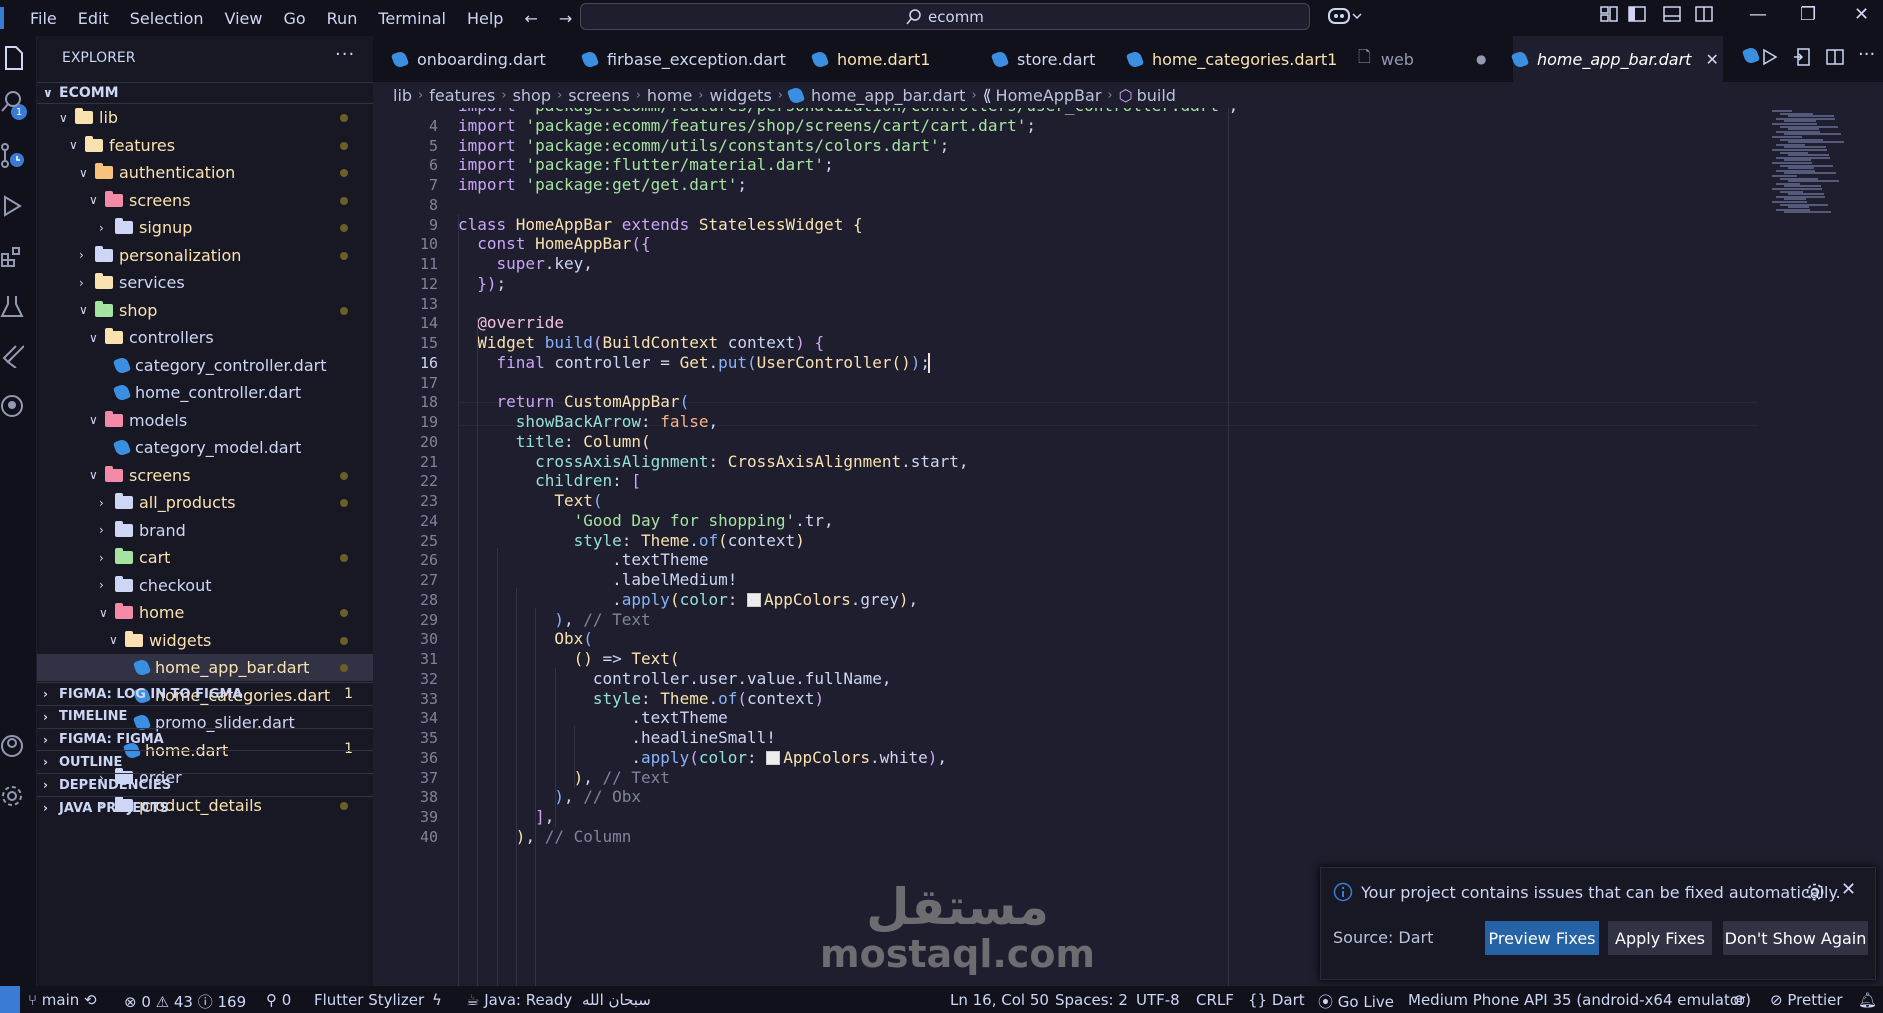  Describe the element at coordinates (1433, 59) in the screenshot. I see `editor-tab: 🗋︎ web ●` at that location.